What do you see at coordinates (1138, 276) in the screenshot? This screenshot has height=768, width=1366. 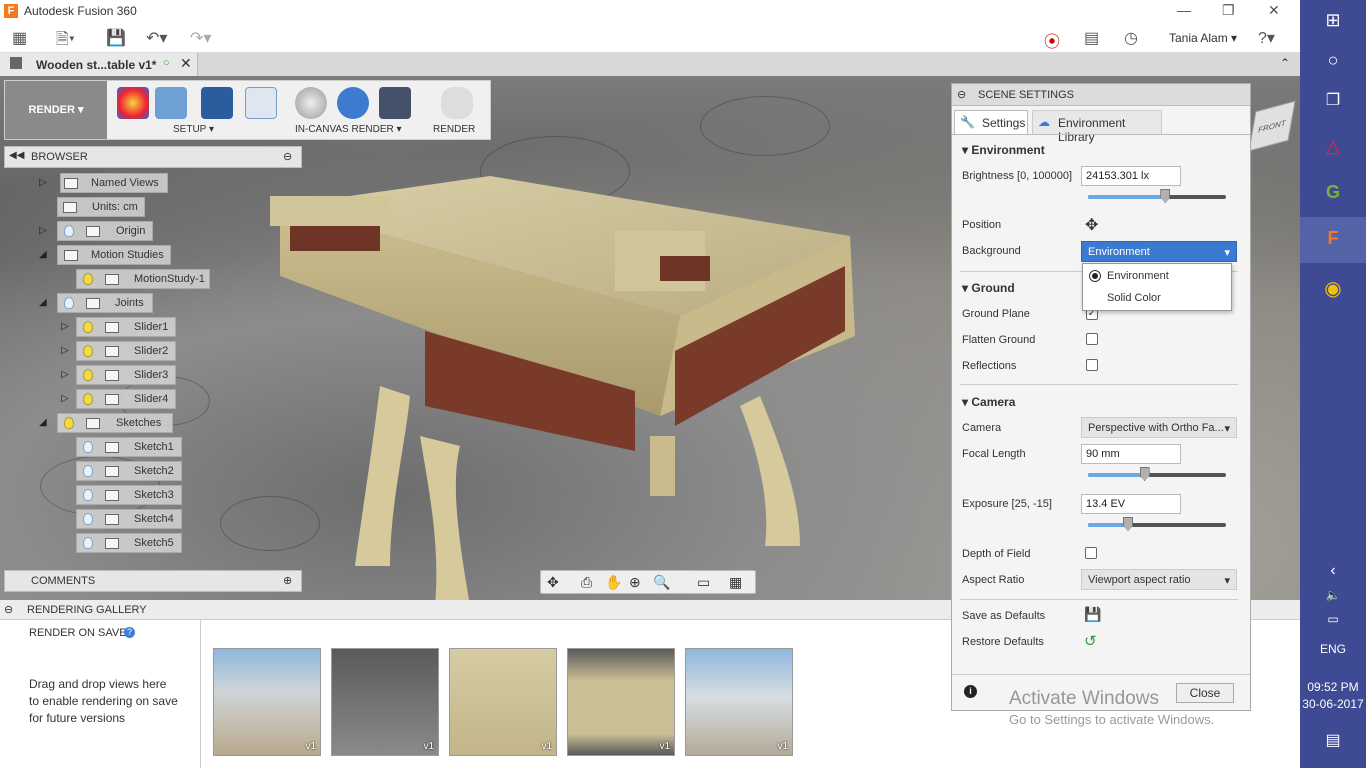 I see `dropdown-option-environment: Environment` at bounding box center [1138, 276].